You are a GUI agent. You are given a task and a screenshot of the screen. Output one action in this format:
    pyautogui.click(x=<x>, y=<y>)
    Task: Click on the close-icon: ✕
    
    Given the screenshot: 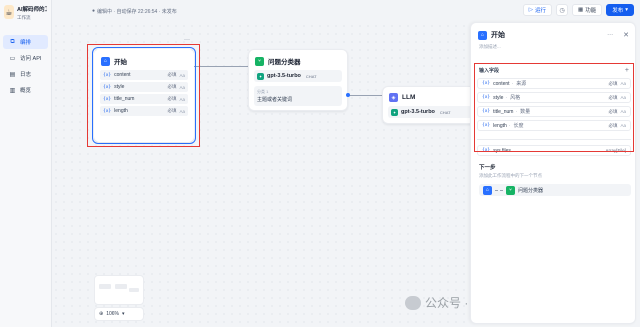 What is the action you would take?
    pyautogui.click(x=626, y=35)
    